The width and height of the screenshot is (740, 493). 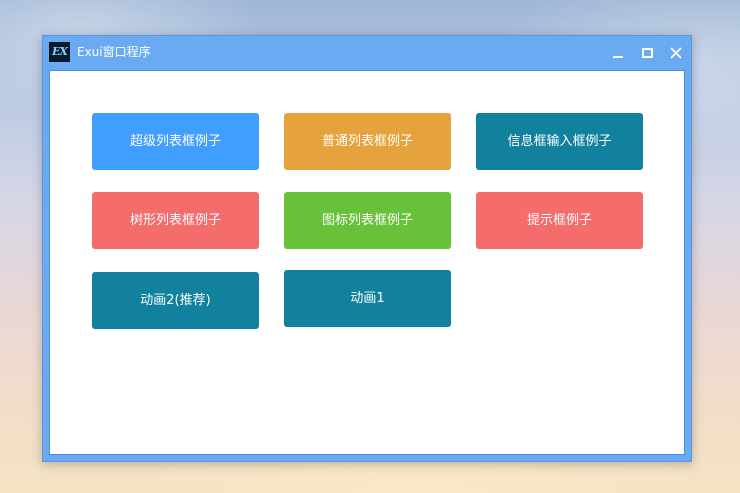 What do you see at coordinates (559, 220) in the screenshot?
I see `tooltip-example-button: 提示框例子` at bounding box center [559, 220].